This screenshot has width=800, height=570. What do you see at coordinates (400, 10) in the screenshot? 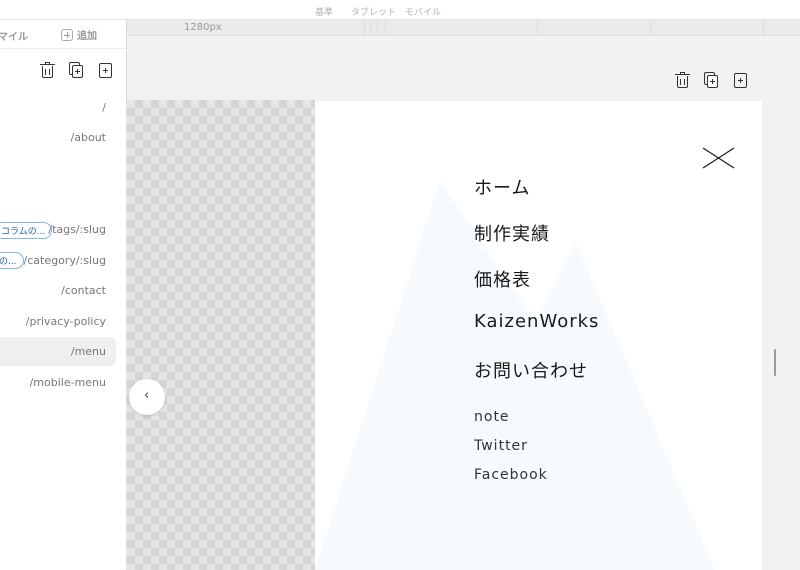
I see `breakpoint-bar: 基準 タブレット モバイル` at bounding box center [400, 10].